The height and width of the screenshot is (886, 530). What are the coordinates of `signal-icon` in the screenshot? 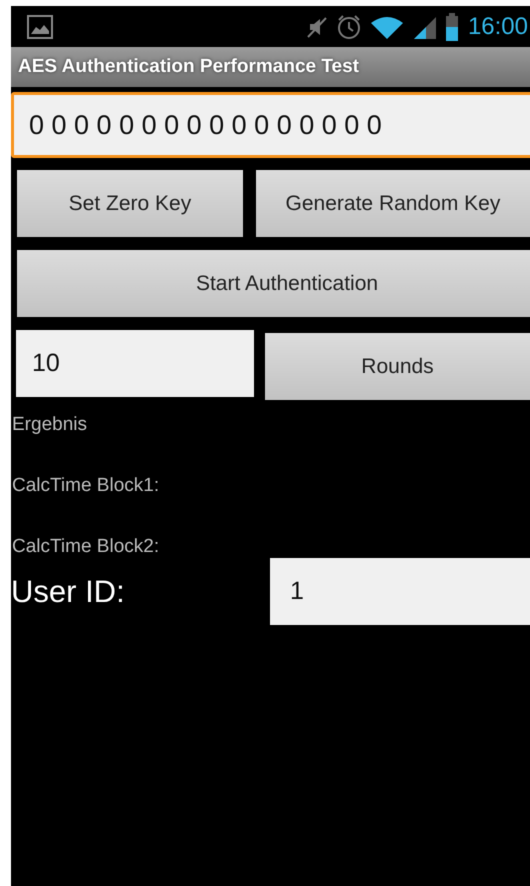 It's located at (424, 26).